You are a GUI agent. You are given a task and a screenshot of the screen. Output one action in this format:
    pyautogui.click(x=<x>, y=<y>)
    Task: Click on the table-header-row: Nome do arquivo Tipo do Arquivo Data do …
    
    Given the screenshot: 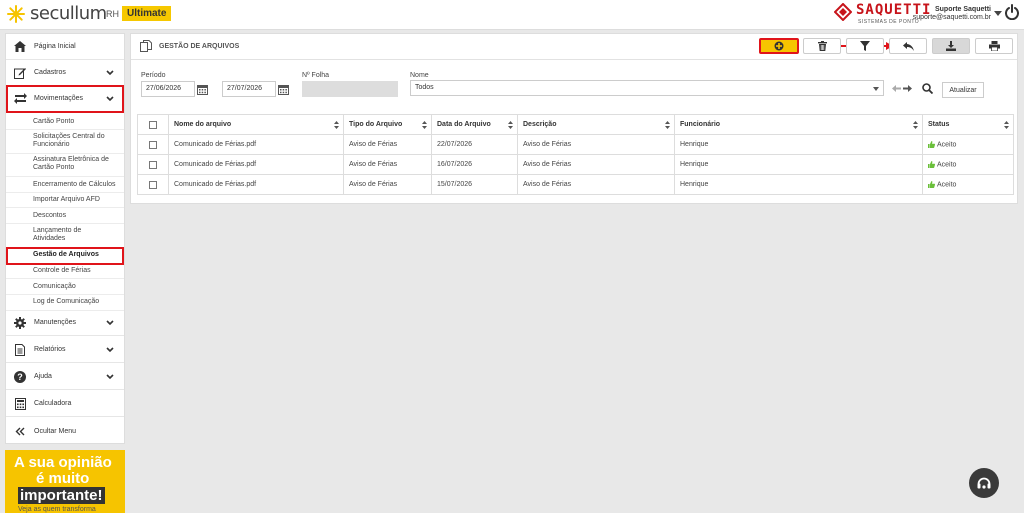 What is the action you would take?
    pyautogui.click(x=575, y=124)
    